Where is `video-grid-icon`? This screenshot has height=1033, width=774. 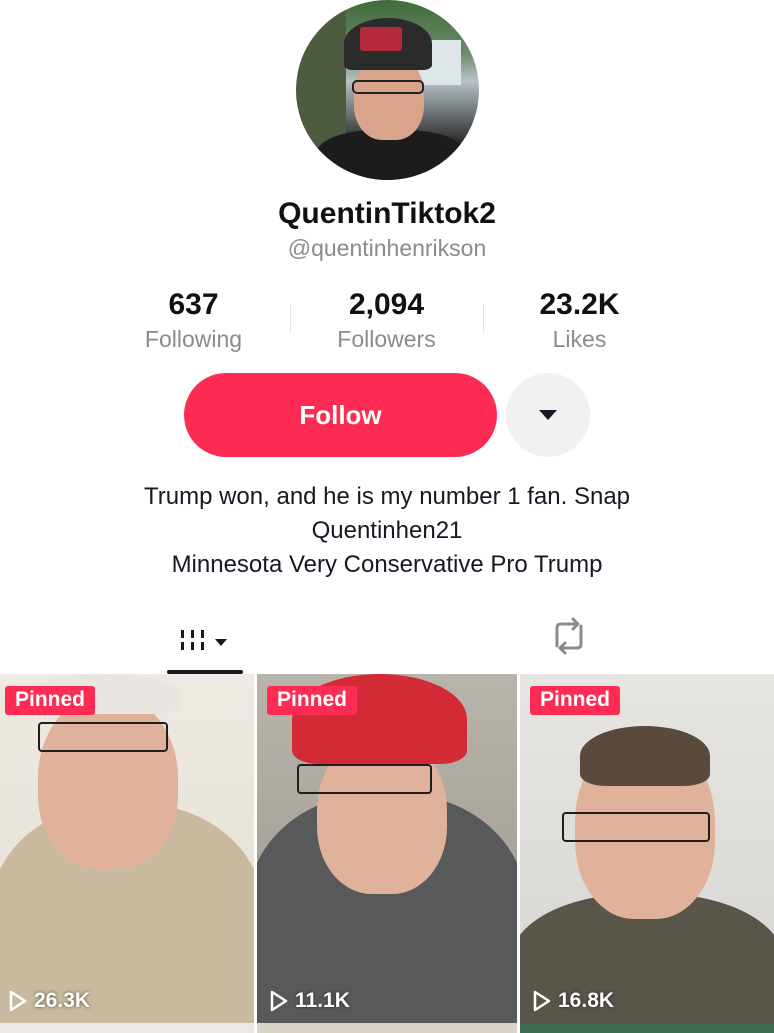
video-grid-icon is located at coordinates (204, 640).